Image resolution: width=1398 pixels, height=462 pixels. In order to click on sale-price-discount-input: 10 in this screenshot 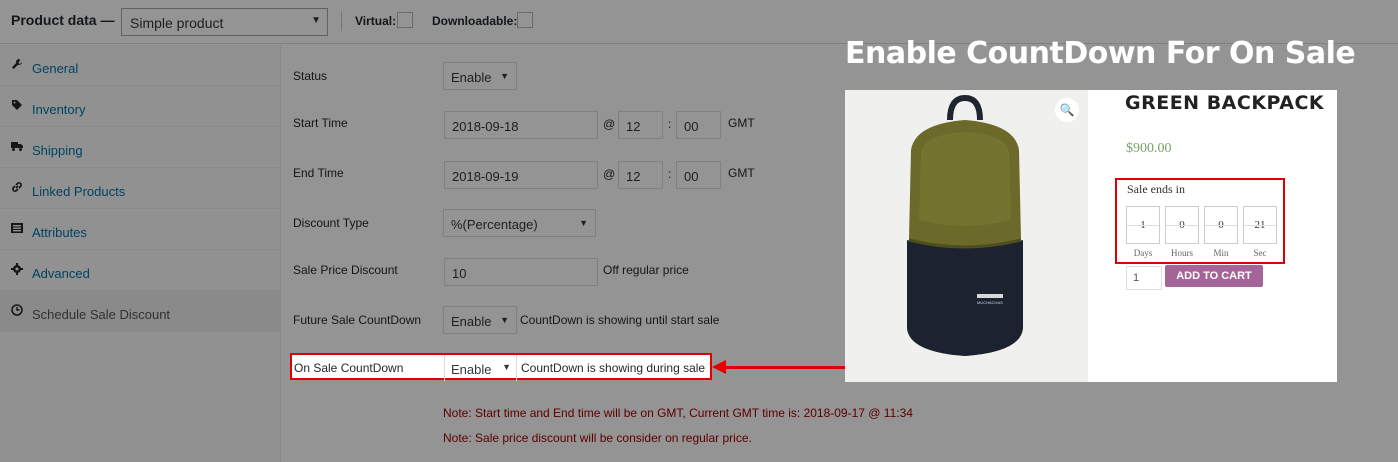, I will do `click(521, 272)`.